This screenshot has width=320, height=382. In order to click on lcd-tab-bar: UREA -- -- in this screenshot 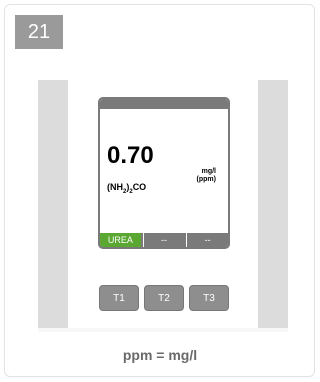, I will do `click(164, 240)`.